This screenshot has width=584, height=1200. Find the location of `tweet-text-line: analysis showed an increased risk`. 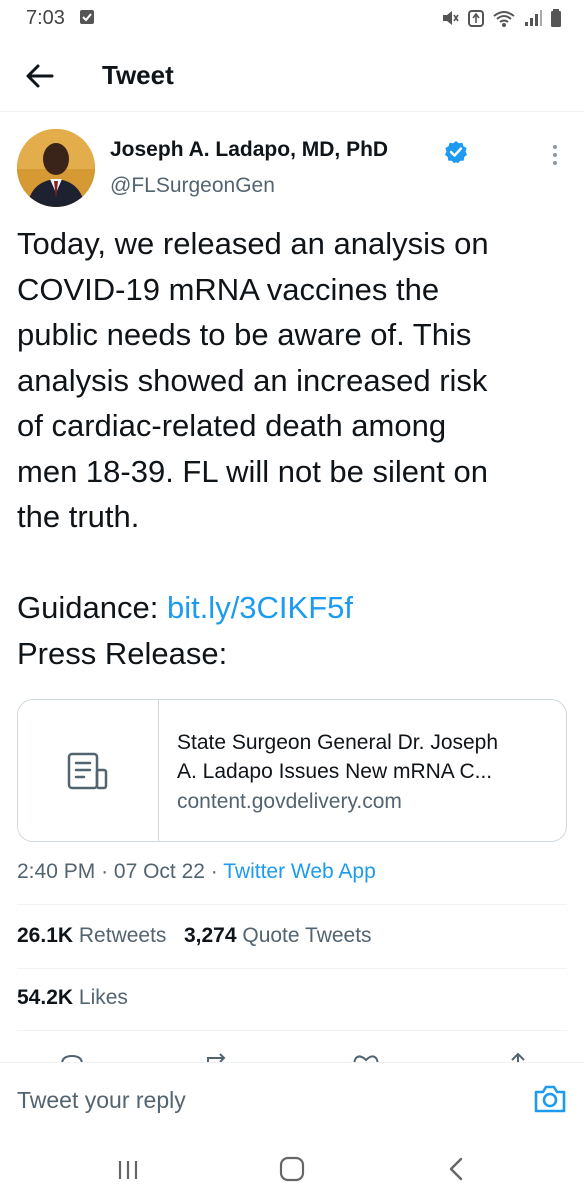

tweet-text-line: analysis showed an increased risk is located at coordinates (252, 380).